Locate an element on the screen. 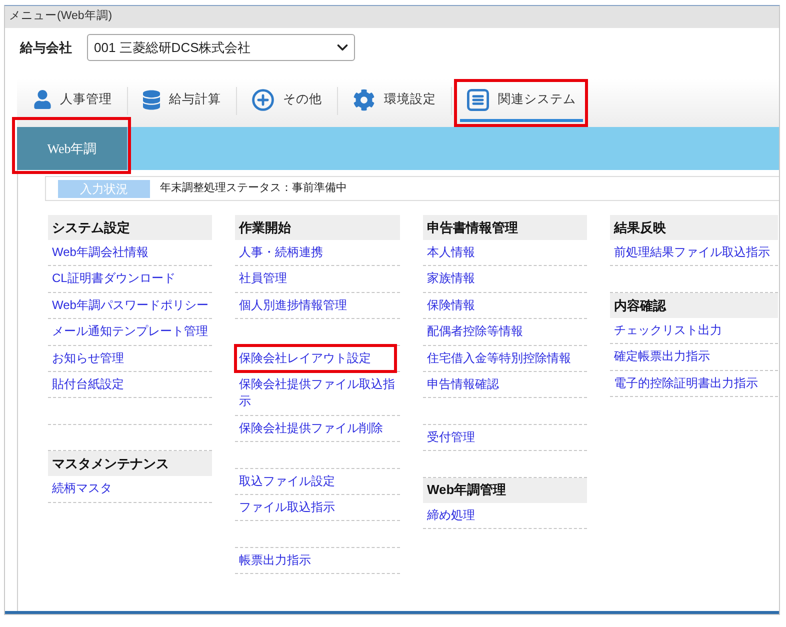 The image size is (786, 627). menu-link: 貼付台紙設定 is located at coordinates (130, 385).